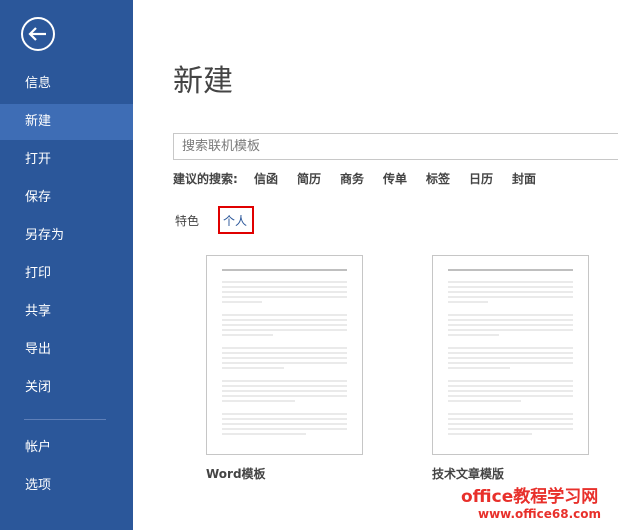 The image size is (618, 530). What do you see at coordinates (66, 198) in the screenshot?
I see `sidebar-item-save: 保存` at bounding box center [66, 198].